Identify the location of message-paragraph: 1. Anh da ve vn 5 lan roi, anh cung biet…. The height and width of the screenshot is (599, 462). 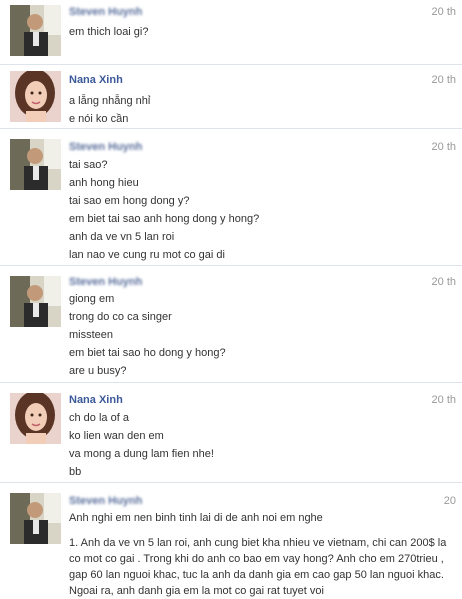
(258, 567).